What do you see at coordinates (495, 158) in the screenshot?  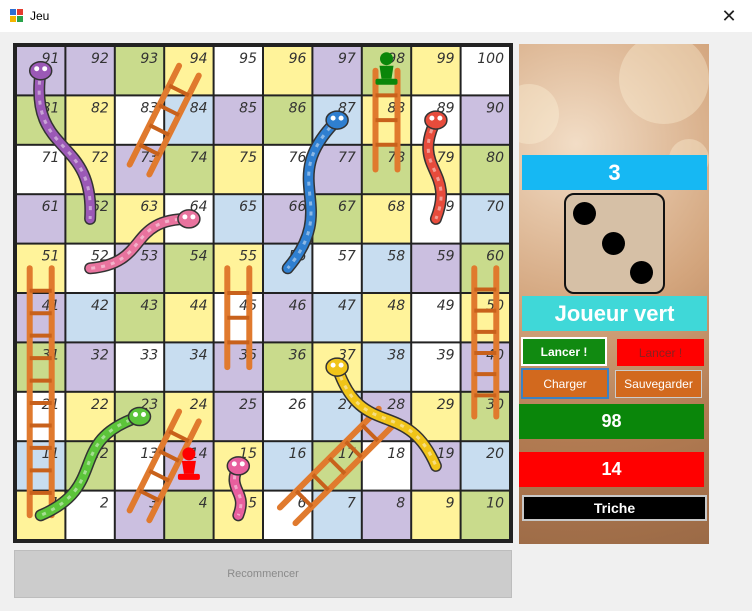 I see `square-number: 80` at bounding box center [495, 158].